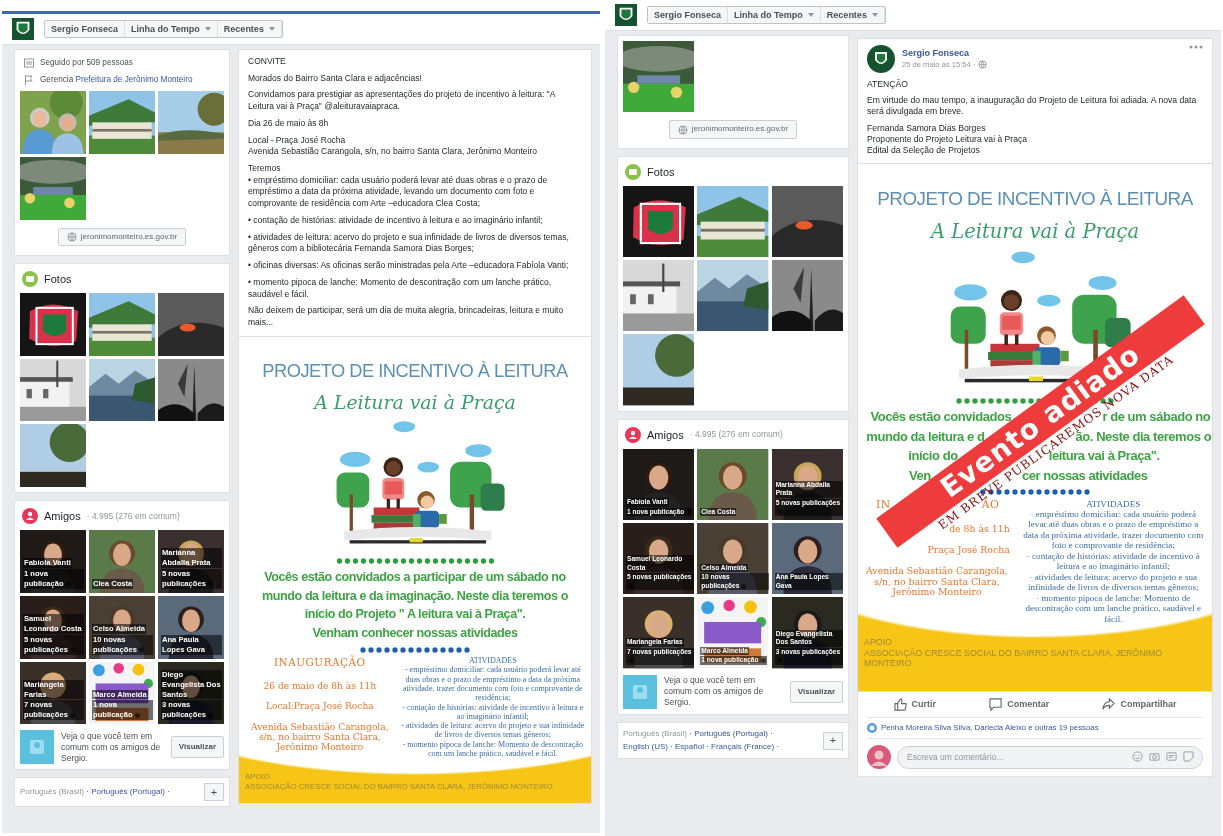 The height and width of the screenshot is (836, 1223). What do you see at coordinates (402, 101) in the screenshot?
I see `post-text: Convidamos para prestigiar as apresentações do projeto de incentivo à leitura: "A Leitura vai à Praça" @aleituravaiapraca.` at bounding box center [402, 101].